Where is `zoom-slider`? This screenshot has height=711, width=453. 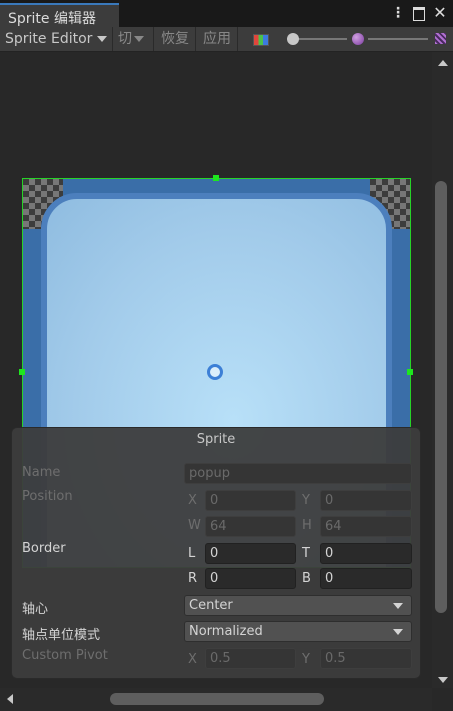
zoom-slider is located at coordinates (317, 39).